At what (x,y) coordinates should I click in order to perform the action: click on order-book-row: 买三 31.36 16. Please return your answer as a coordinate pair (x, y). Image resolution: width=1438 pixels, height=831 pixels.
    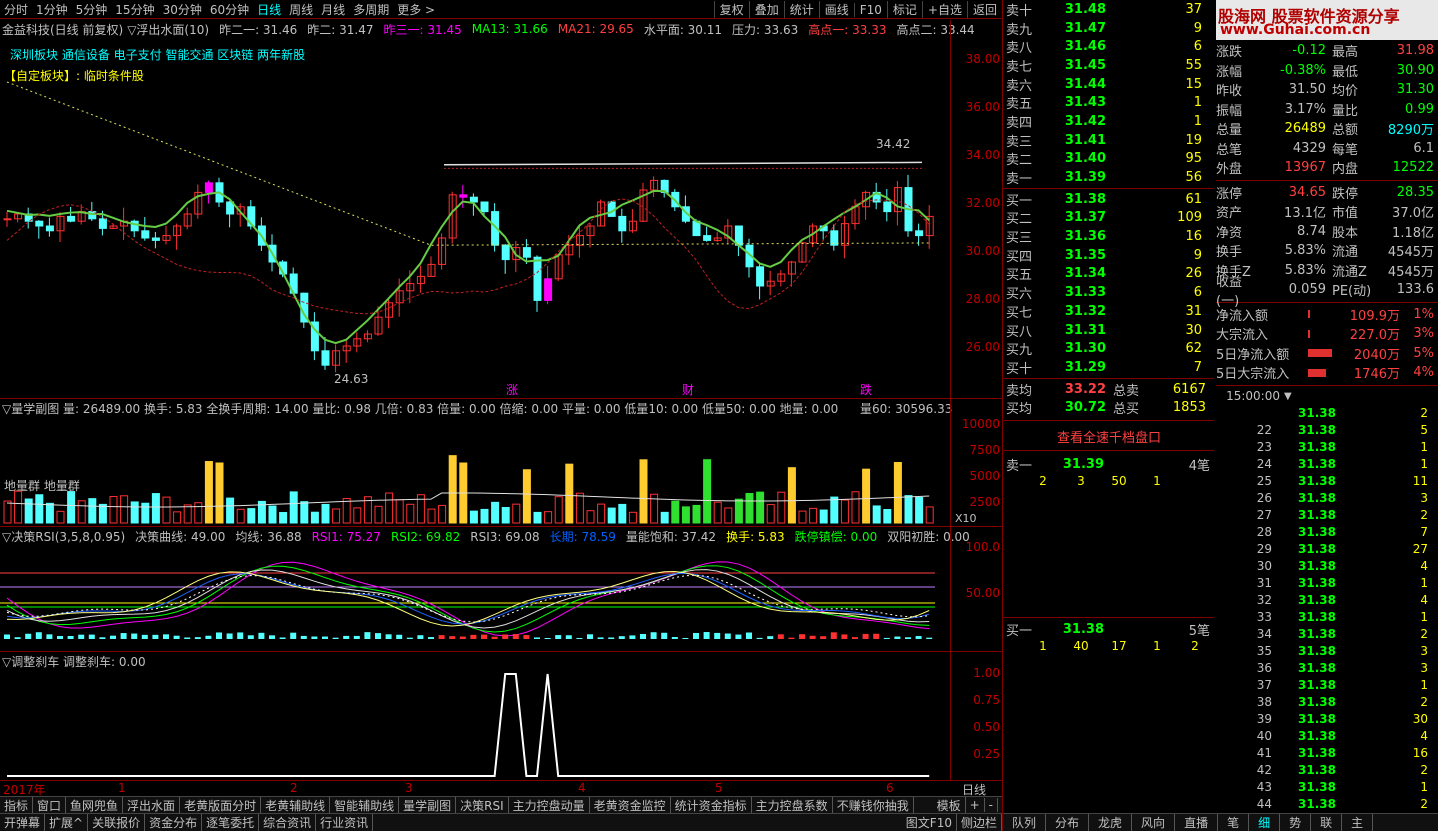
    Looking at the image, I should click on (1109, 236).